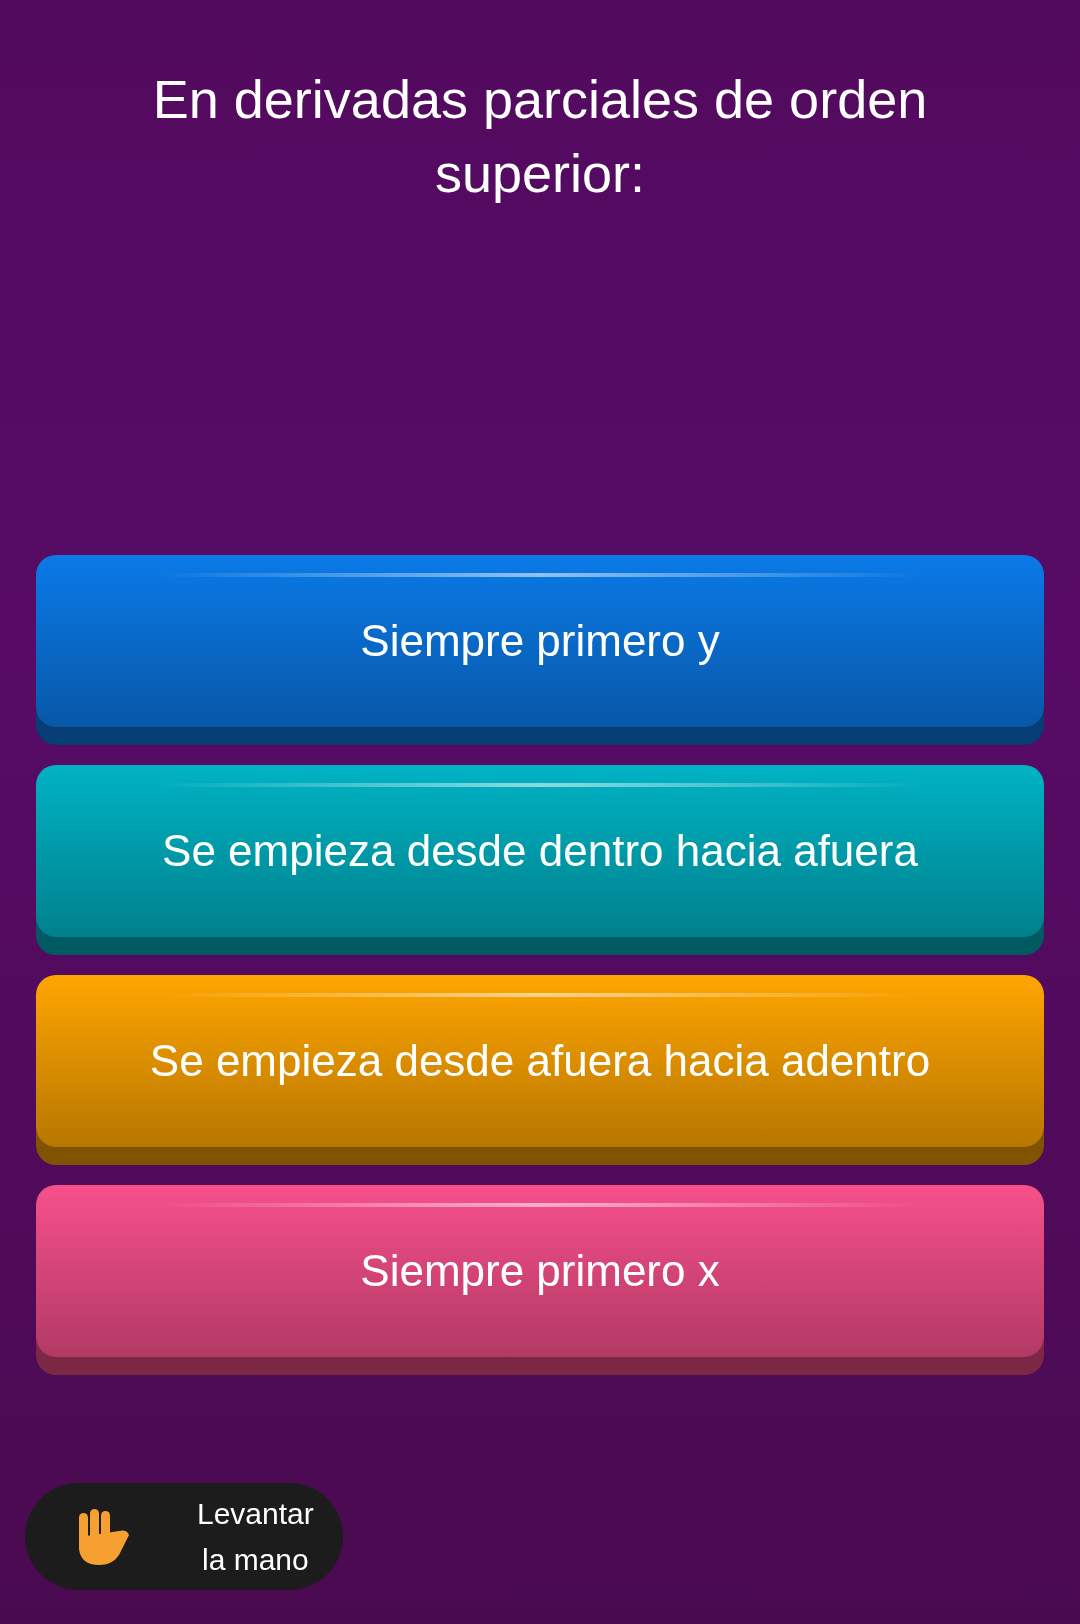  I want to click on raise-hand-label: Levantar, so click(255, 1513).